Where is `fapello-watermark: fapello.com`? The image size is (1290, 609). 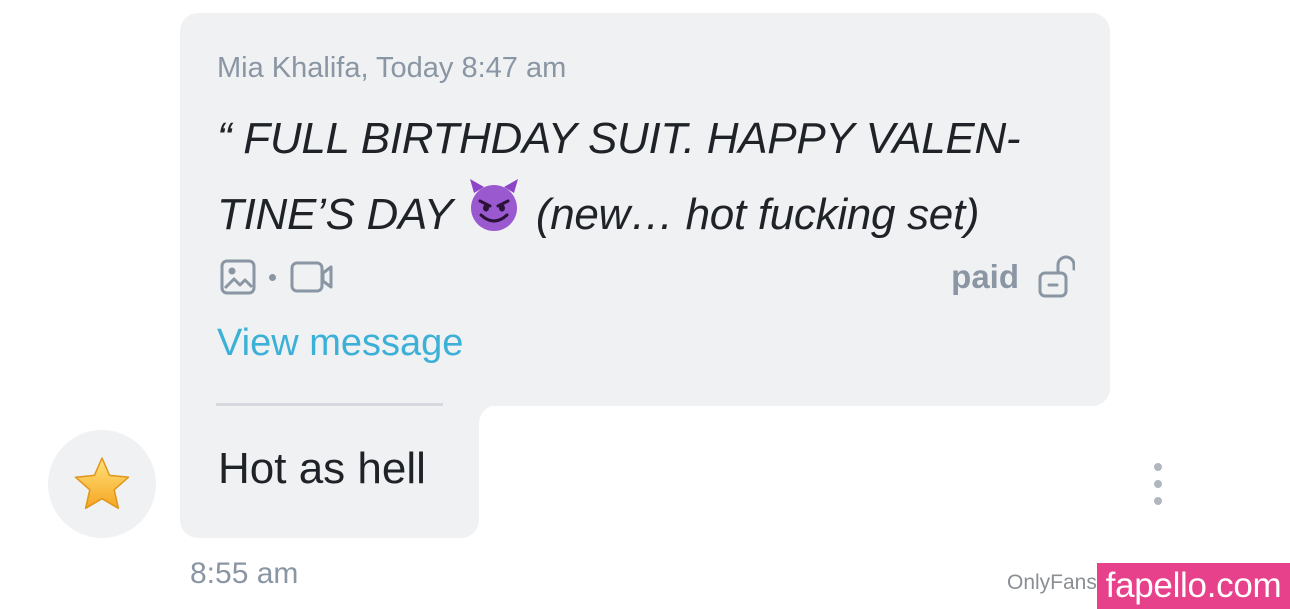
fapello-watermark: fapello.com is located at coordinates (1193, 586).